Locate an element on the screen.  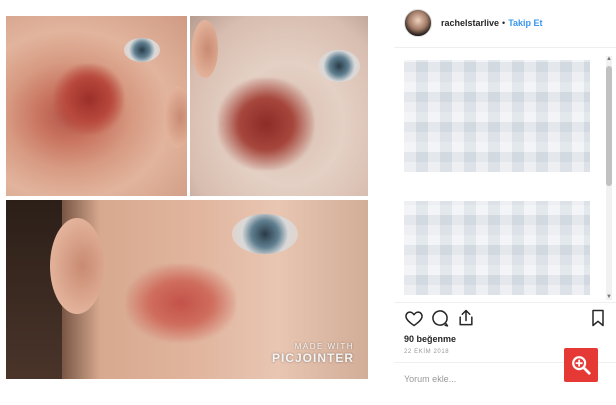
scroll-up-arrow-icon: ▲ is located at coordinates (609, 59).